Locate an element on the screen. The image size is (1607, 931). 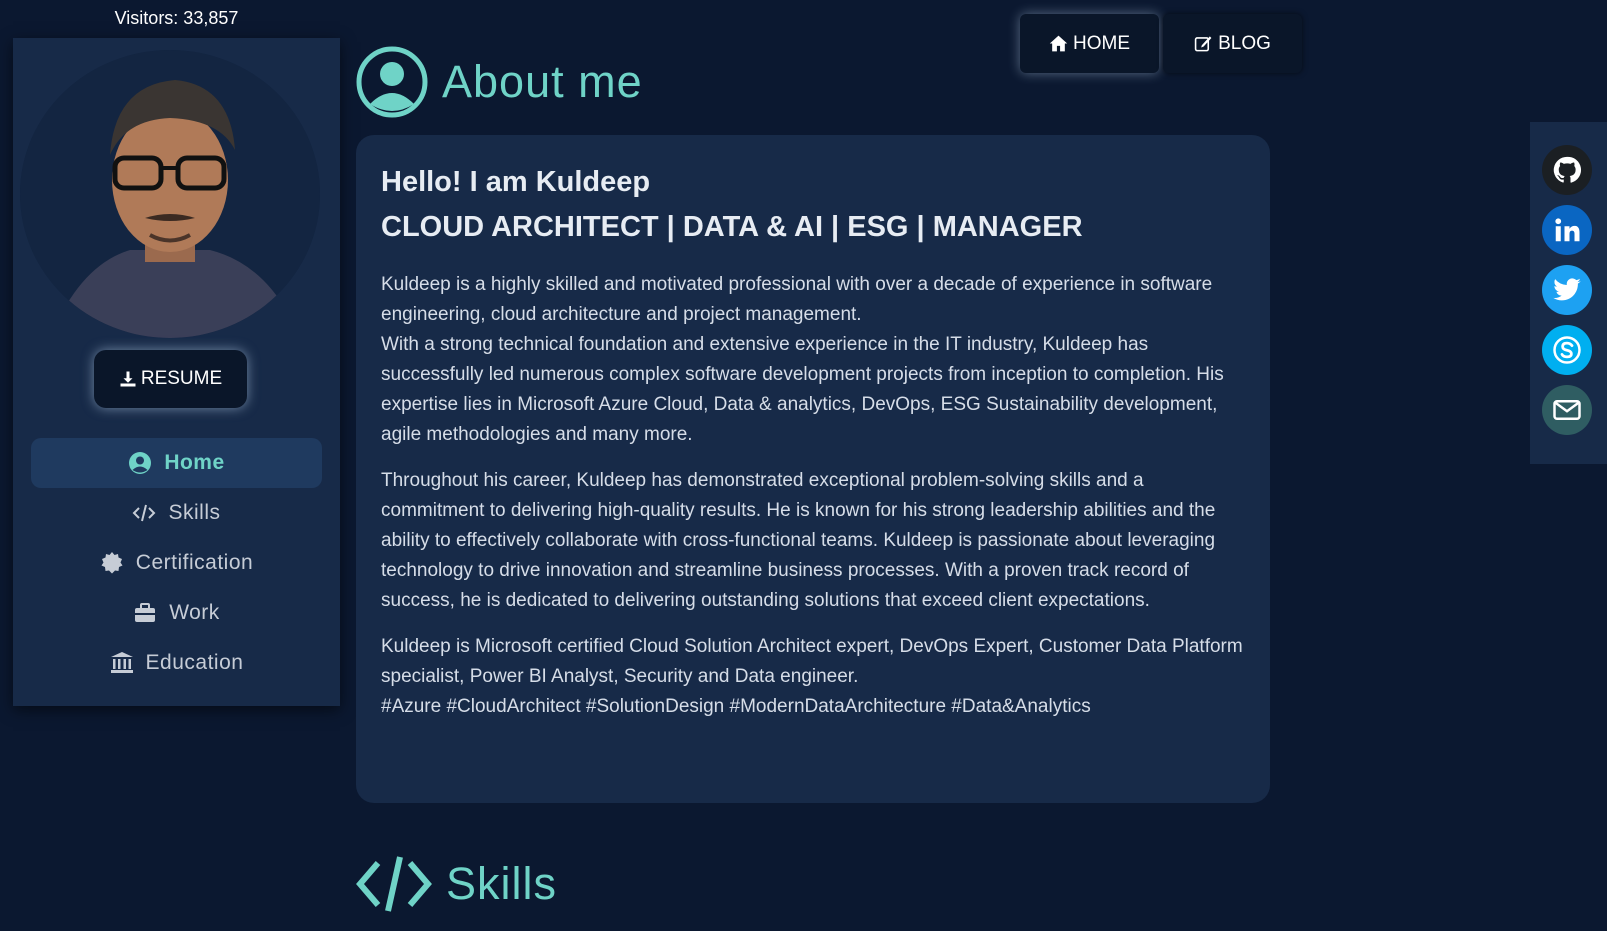
certificate-icon is located at coordinates (112, 563).